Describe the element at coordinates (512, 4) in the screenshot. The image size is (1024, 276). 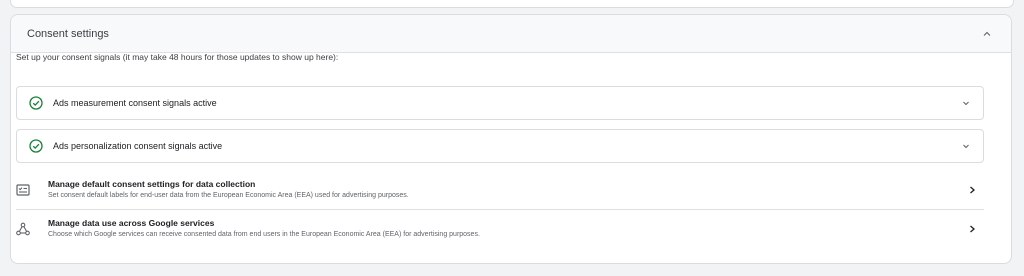
I see `previous-card` at that location.